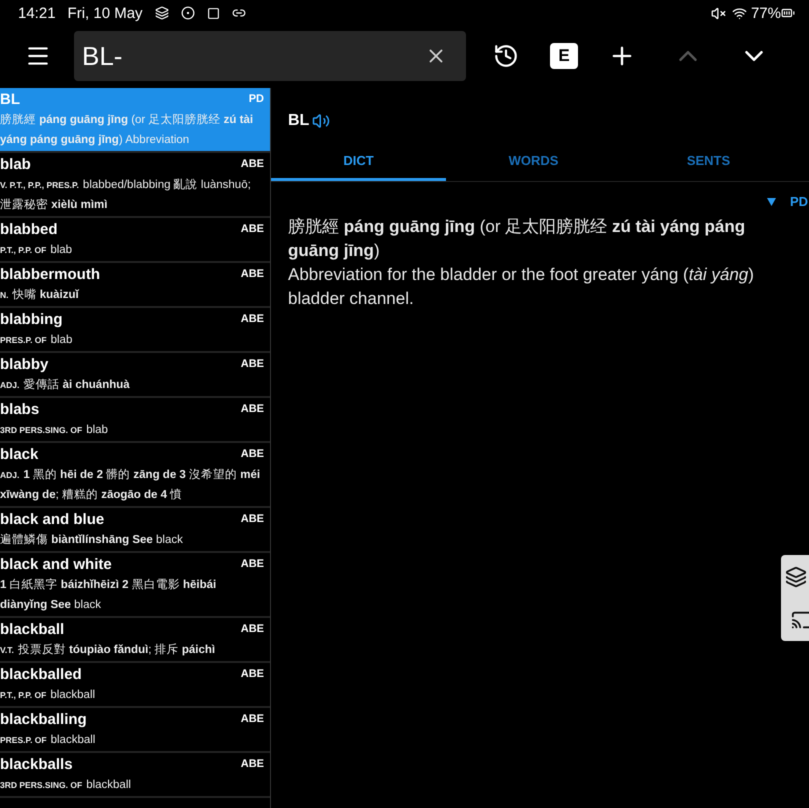 Image resolution: width=809 pixels, height=808 pixels. I want to click on wifi-icon, so click(739, 13).